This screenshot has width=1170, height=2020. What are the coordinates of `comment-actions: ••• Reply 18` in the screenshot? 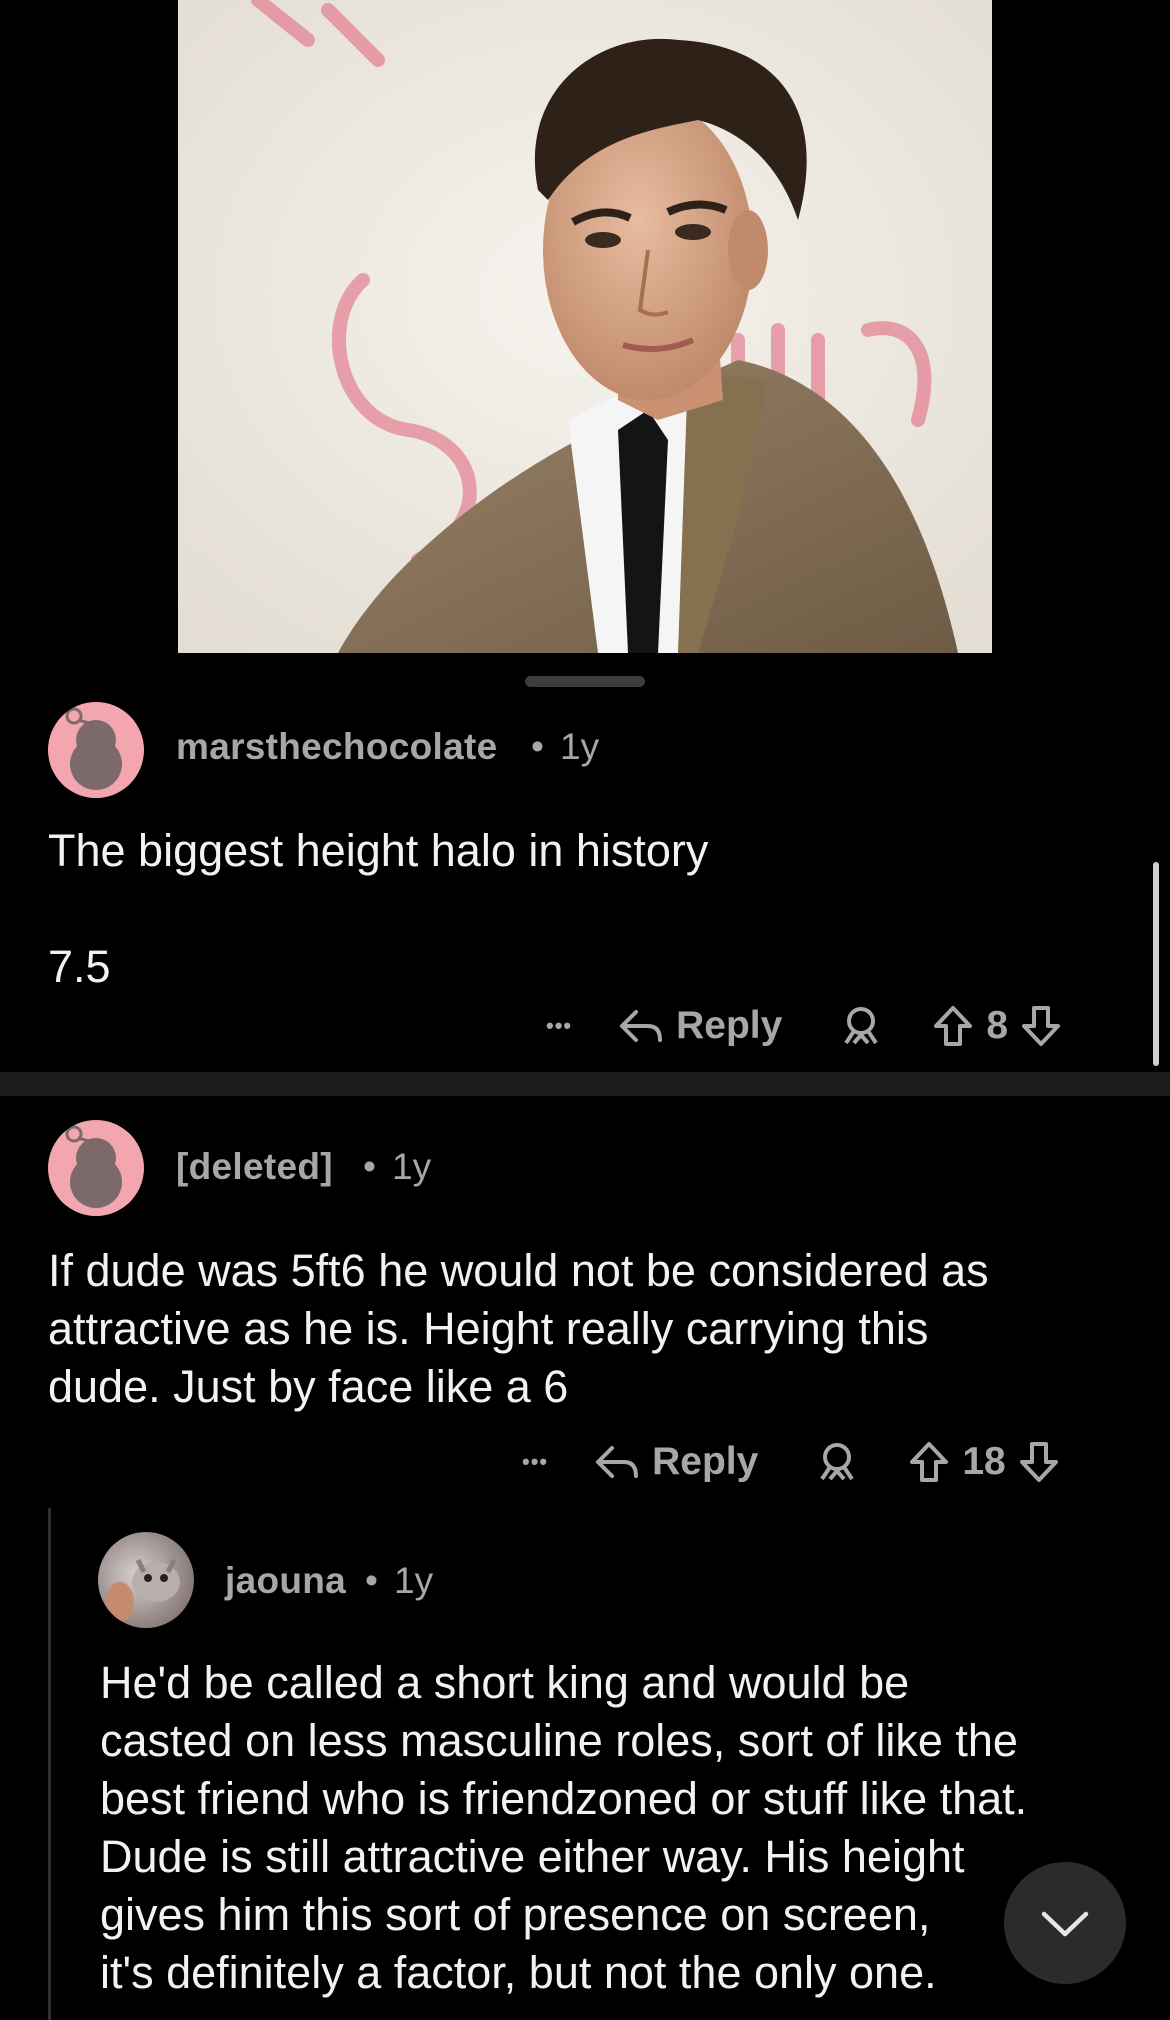 It's located at (791, 1462).